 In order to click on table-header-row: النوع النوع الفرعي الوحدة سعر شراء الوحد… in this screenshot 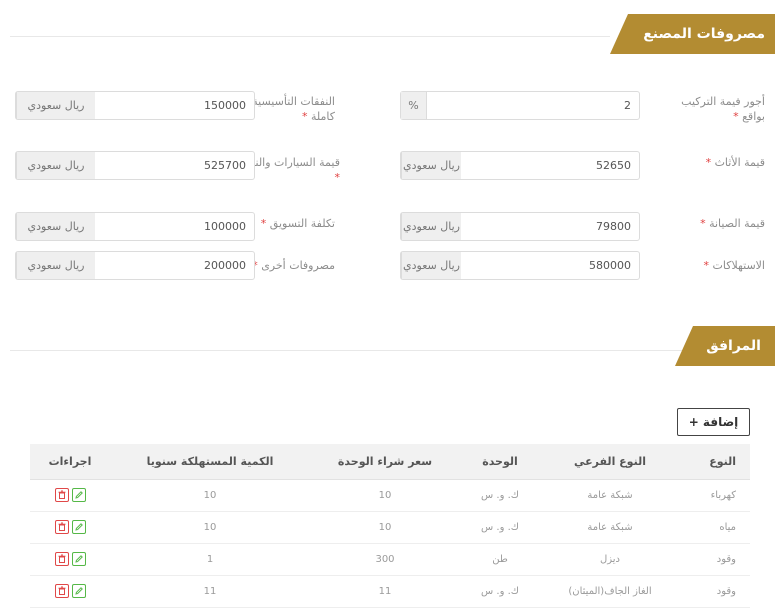, I will do `click(390, 462)`.